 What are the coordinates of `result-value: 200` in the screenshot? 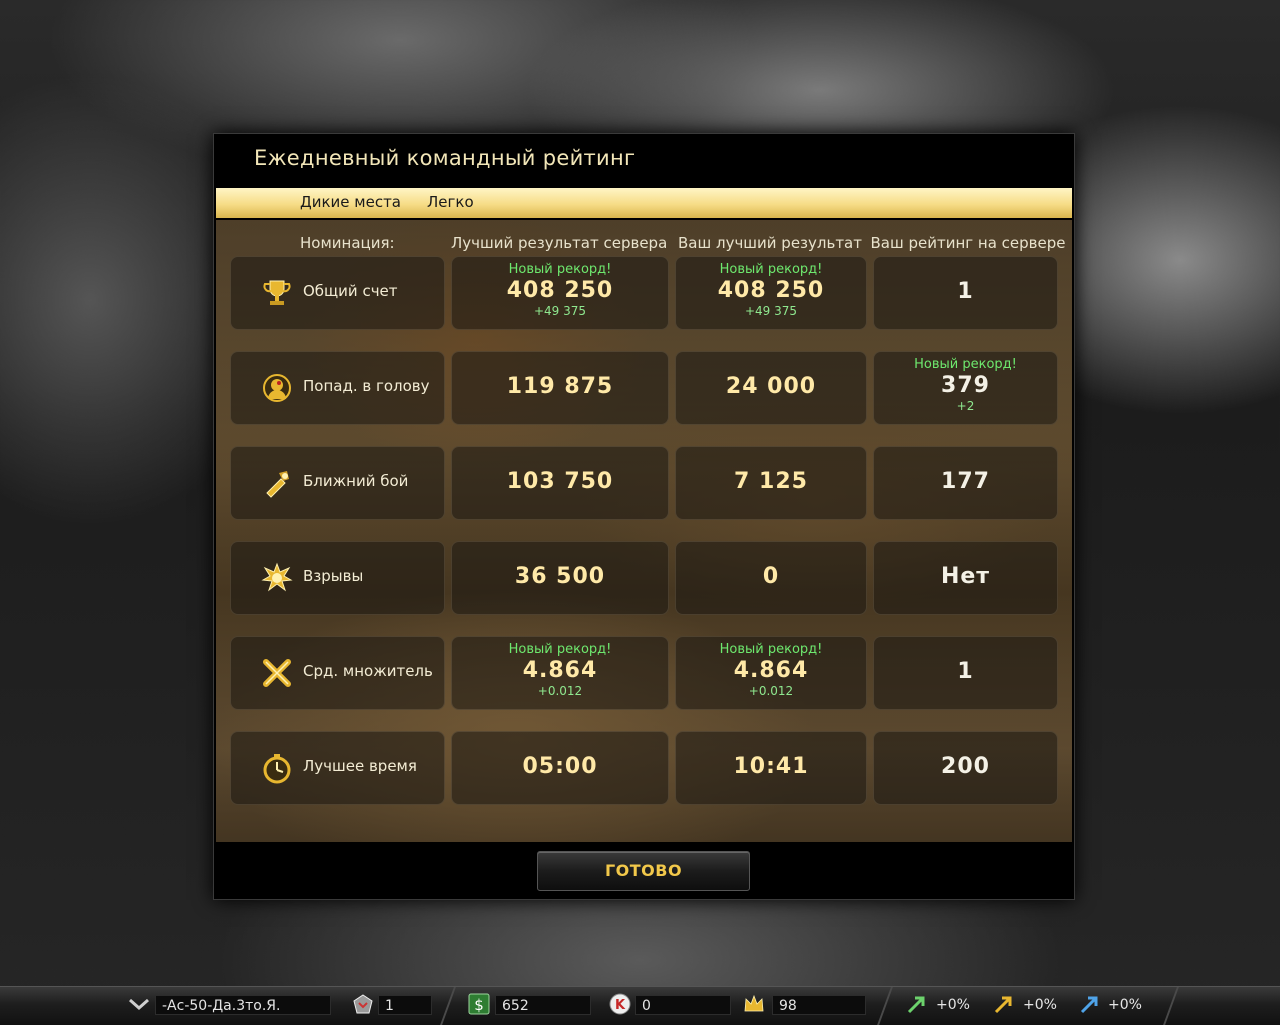 It's located at (965, 766).